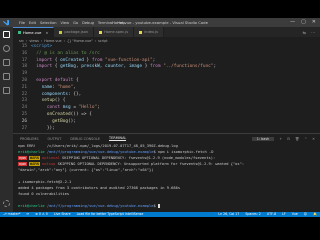  Describe the element at coordinates (102, 41) in the screenshot. I see `breadcrumb-item: script` at that location.